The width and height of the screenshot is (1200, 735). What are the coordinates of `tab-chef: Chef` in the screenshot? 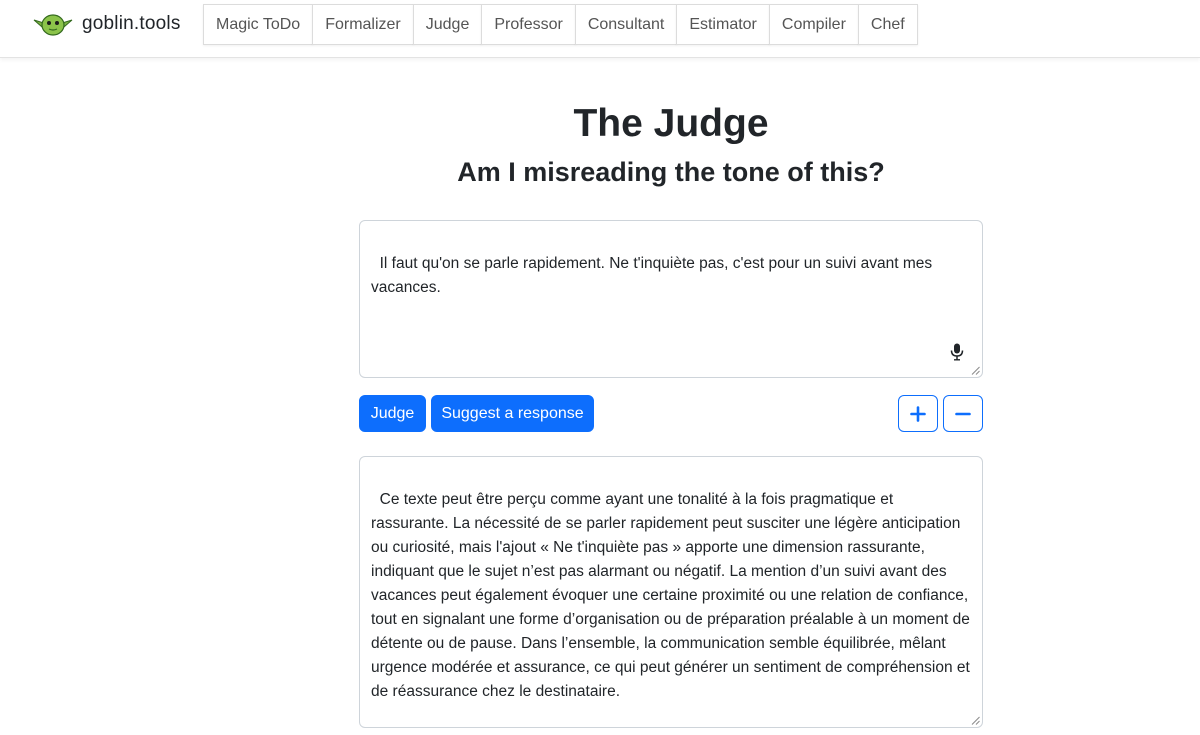 It's located at (887, 24).